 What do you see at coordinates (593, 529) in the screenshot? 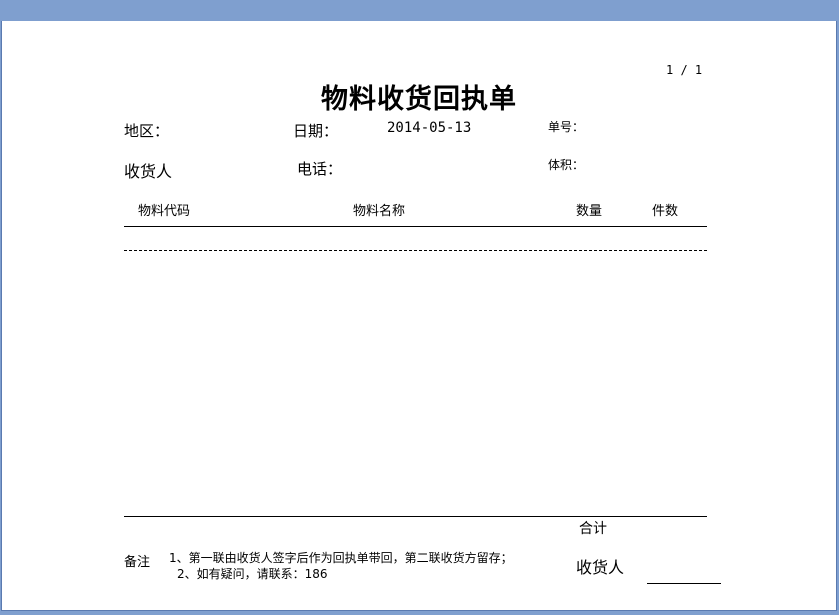
I see `total-label: 合计` at bounding box center [593, 529].